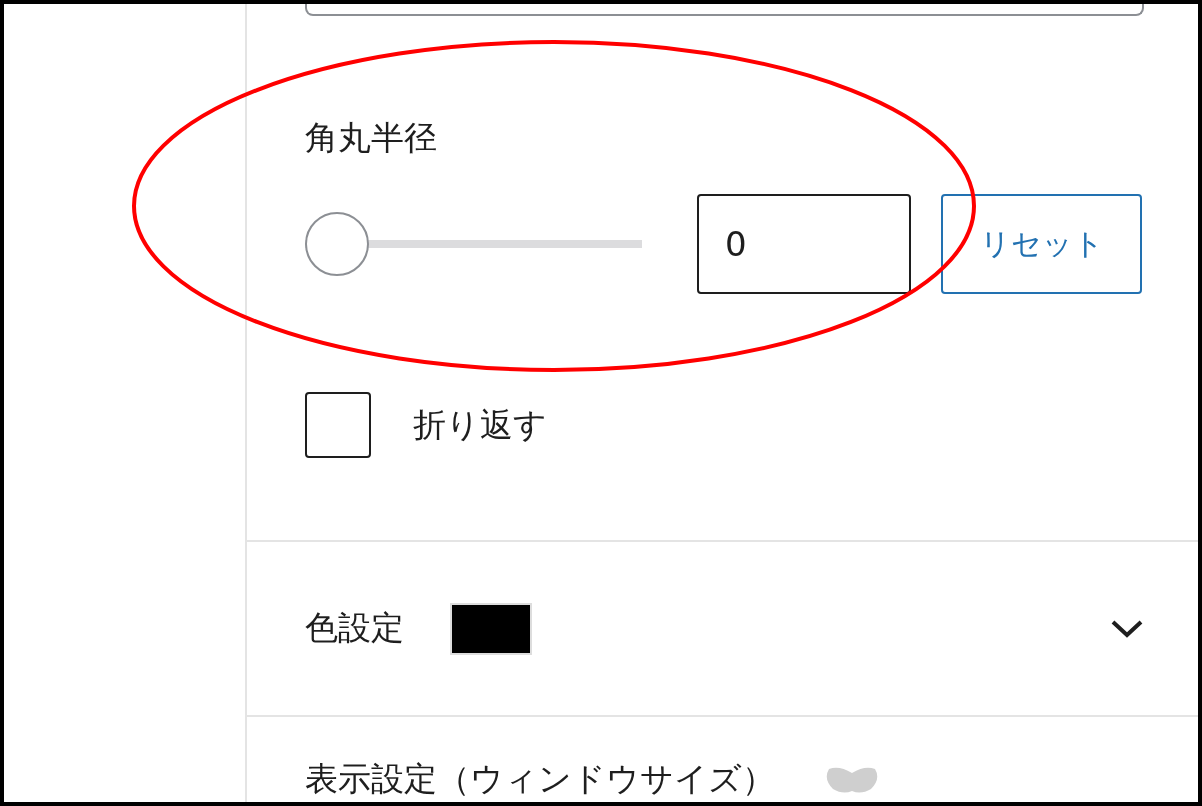 The height and width of the screenshot is (806, 1202). What do you see at coordinates (480, 424) in the screenshot?
I see `wrap-label: 折り返す` at bounding box center [480, 424].